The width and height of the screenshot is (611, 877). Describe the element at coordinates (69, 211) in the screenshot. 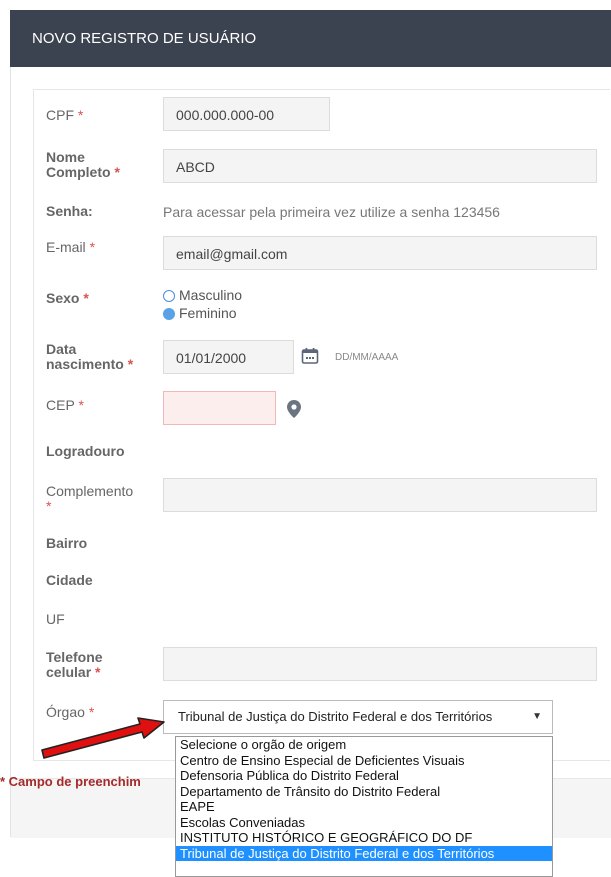

I see `senha-label: Senha:` at that location.